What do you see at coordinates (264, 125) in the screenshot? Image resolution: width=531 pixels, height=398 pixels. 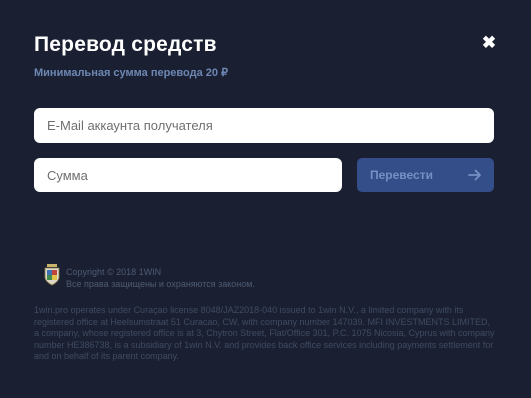 I see `recipient-email-input` at bounding box center [264, 125].